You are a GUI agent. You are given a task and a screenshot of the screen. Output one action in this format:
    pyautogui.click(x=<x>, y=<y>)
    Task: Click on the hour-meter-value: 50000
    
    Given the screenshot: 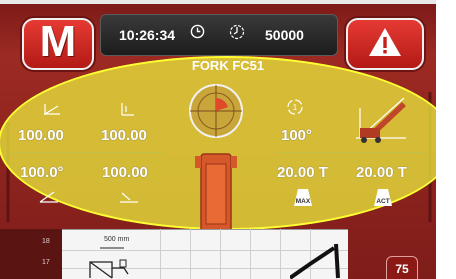 What is the action you would take?
    pyautogui.click(x=284, y=35)
    